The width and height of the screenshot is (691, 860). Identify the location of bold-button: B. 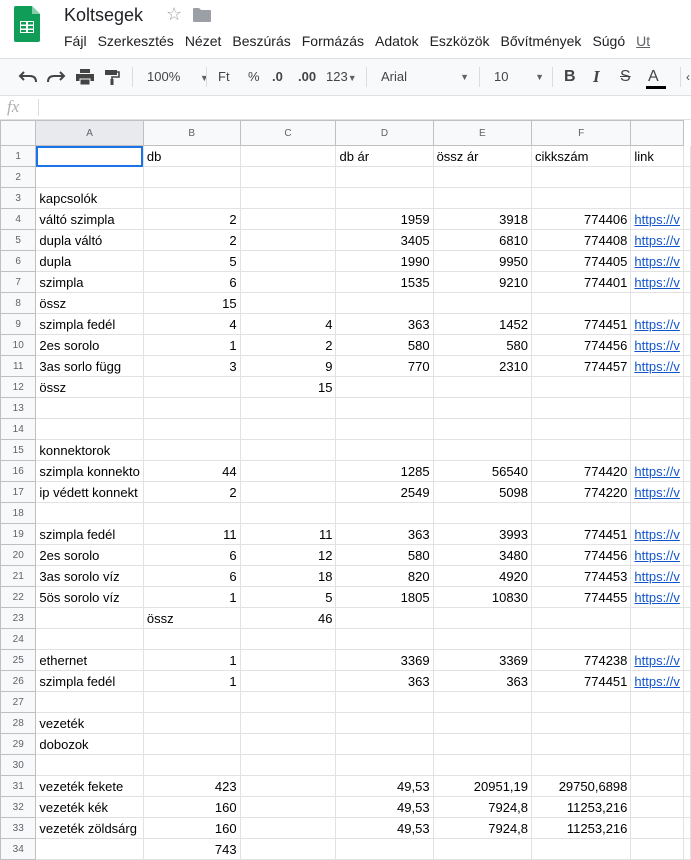
(570, 77).